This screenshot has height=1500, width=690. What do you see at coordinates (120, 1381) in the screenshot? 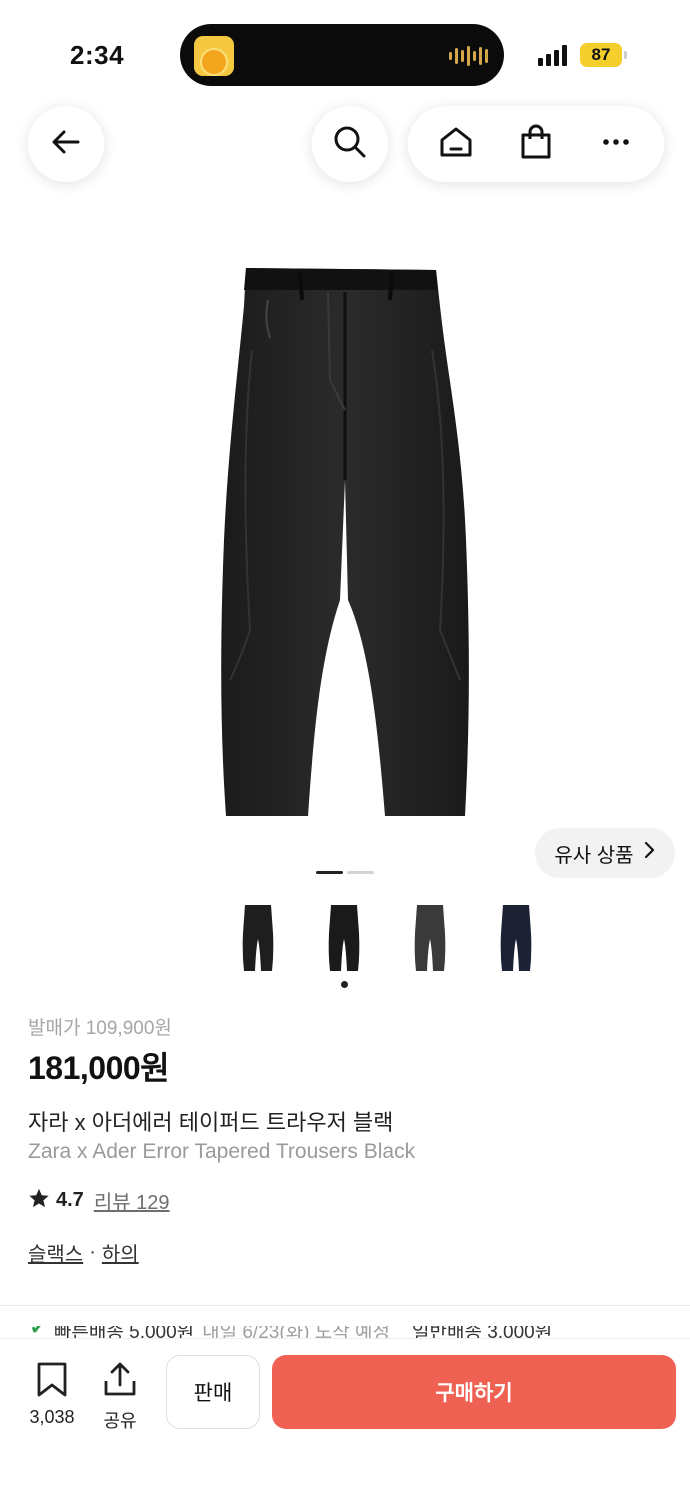
I see `share-icon` at bounding box center [120, 1381].